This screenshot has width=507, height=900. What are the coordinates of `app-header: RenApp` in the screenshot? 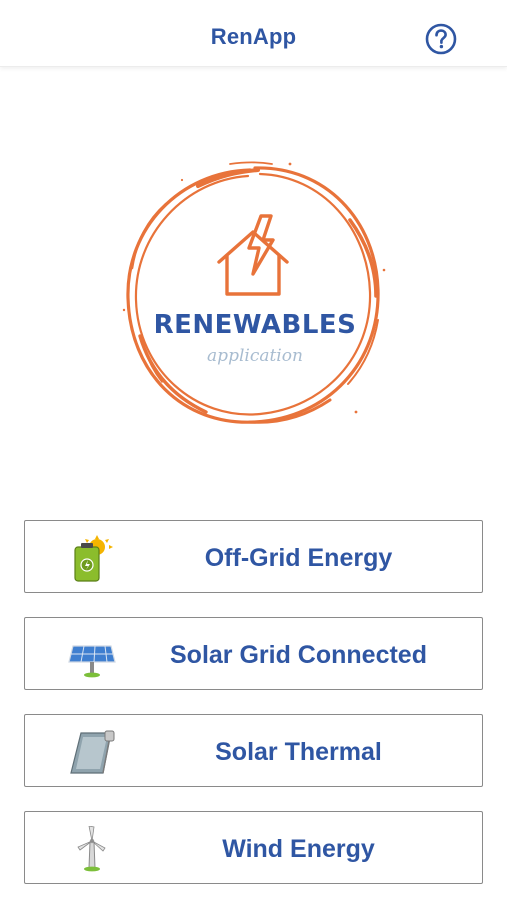 It's located at (253, 33).